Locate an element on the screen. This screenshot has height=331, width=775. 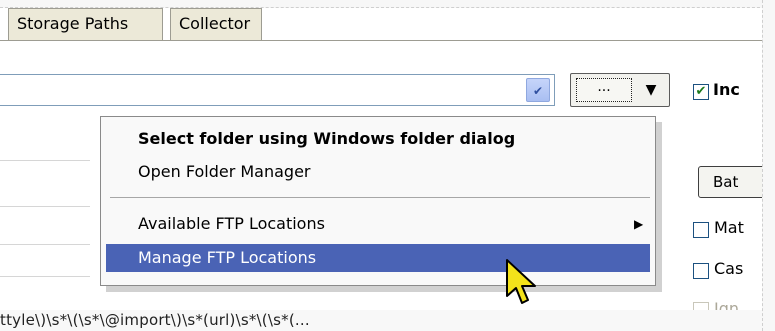
torn-edge-top is located at coordinates (387, 4).